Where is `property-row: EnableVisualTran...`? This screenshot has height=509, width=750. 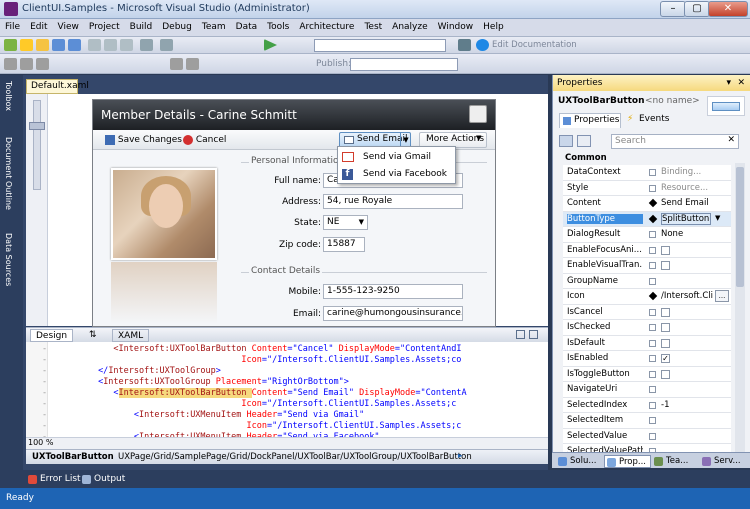 property-row: EnableVisualTran... is located at coordinates (647, 266).